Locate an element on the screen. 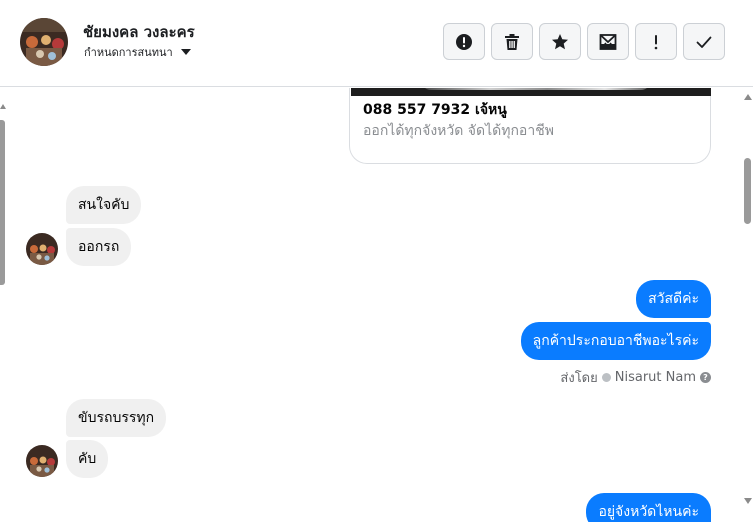  delete-button is located at coordinates (512, 41).